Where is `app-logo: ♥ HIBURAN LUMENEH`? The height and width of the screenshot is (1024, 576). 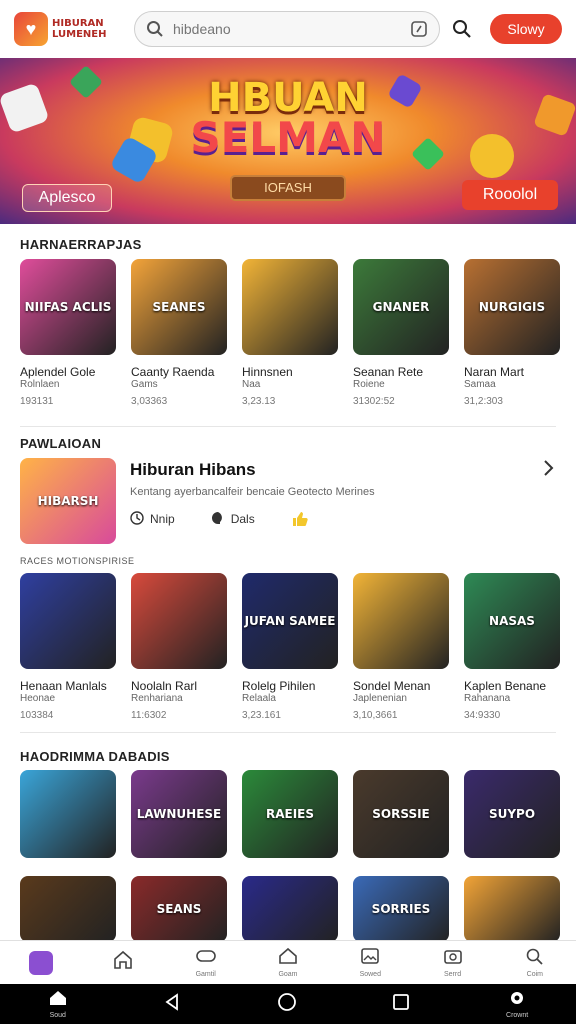 app-logo: ♥ HIBURAN LUMENEH is located at coordinates (62, 29).